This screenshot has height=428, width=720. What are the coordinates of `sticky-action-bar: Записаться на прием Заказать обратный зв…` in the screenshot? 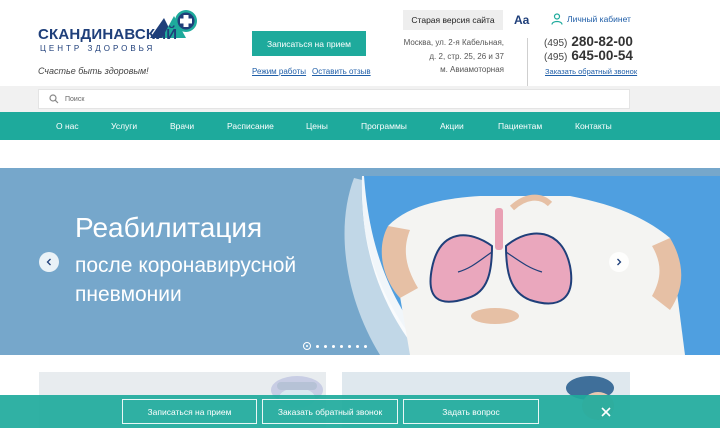 It's located at (360, 411).